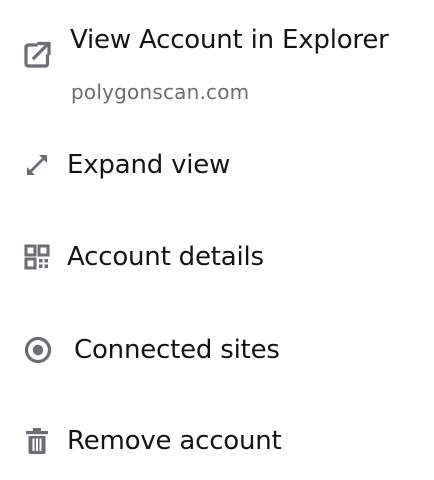  Describe the element at coordinates (37, 257) in the screenshot. I see `qr-code-icon` at that location.